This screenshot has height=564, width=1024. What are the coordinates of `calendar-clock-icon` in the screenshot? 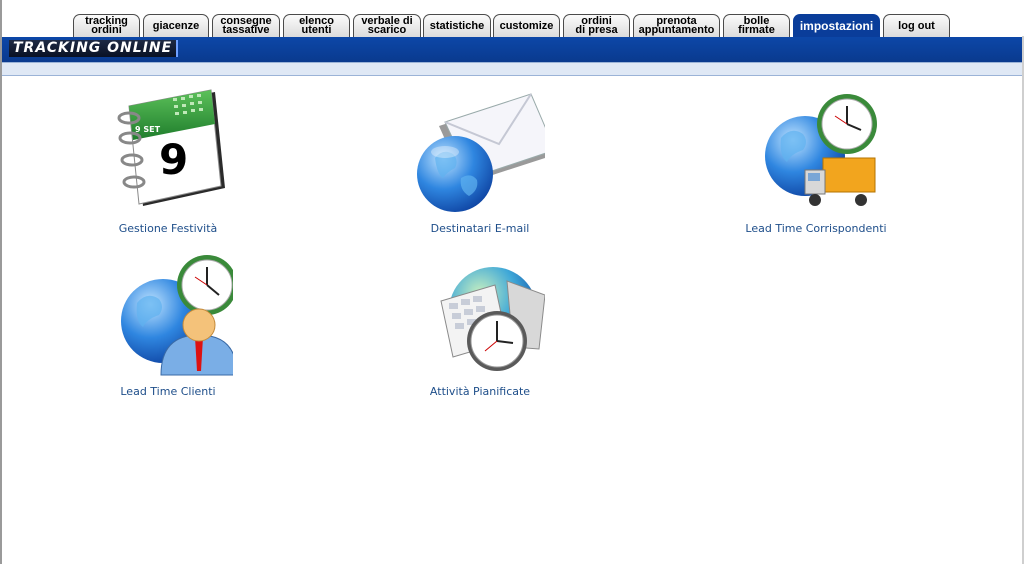 It's located at (492, 319).